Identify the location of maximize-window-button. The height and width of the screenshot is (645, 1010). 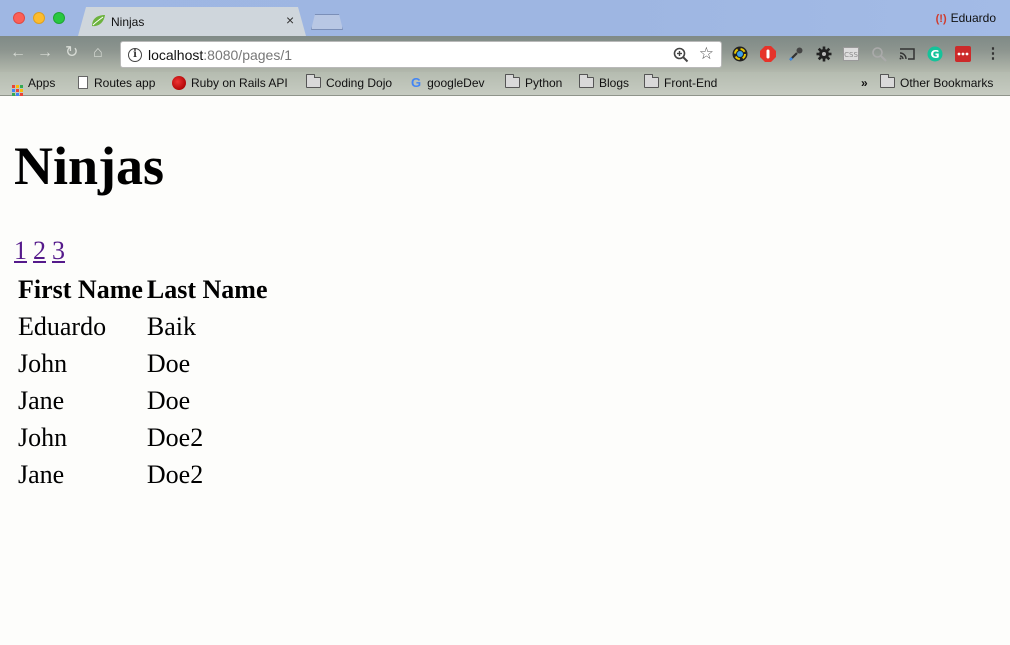
(59, 18).